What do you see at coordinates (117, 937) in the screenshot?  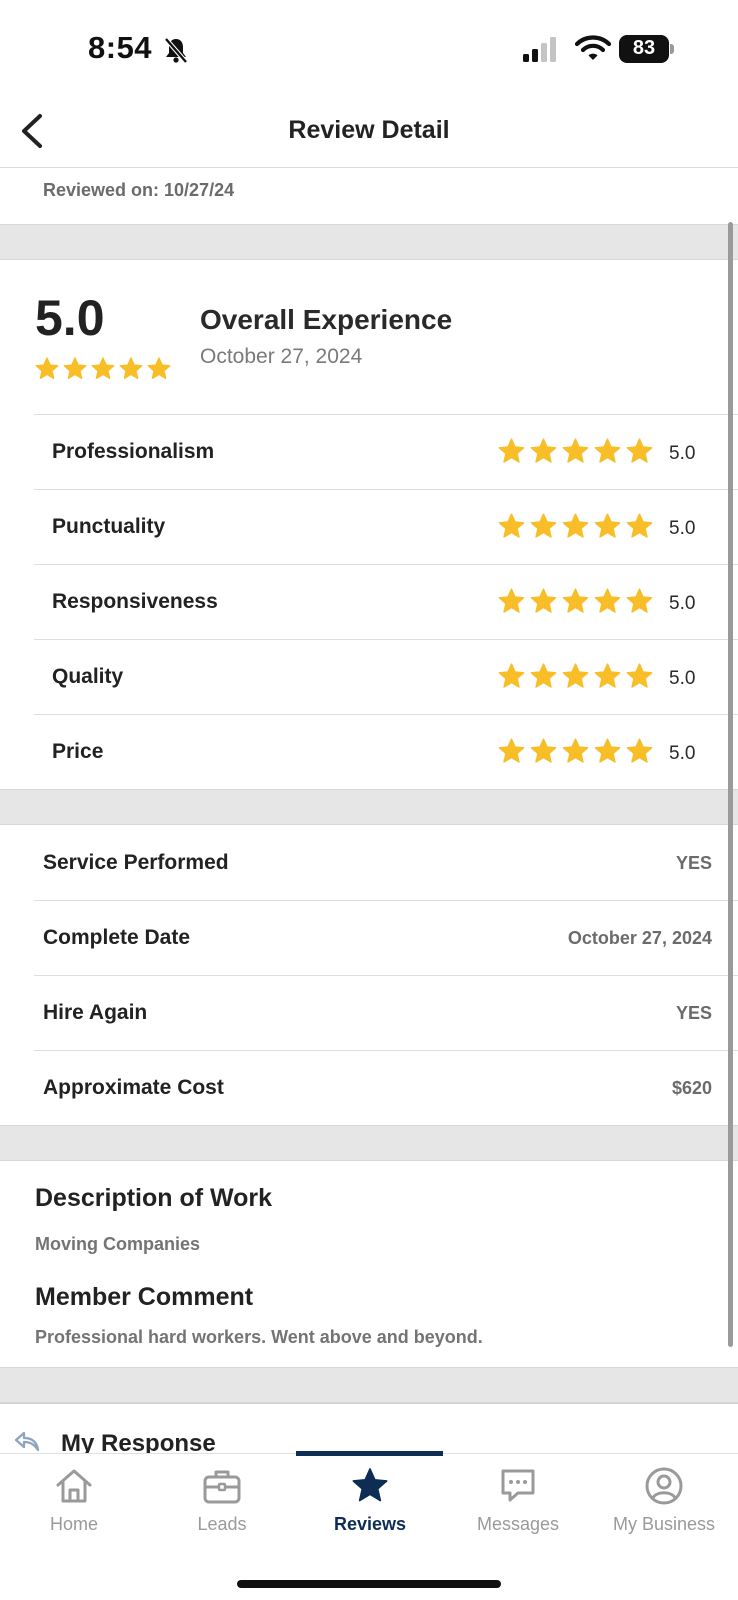 I see `detail-label: Complete Date` at bounding box center [117, 937].